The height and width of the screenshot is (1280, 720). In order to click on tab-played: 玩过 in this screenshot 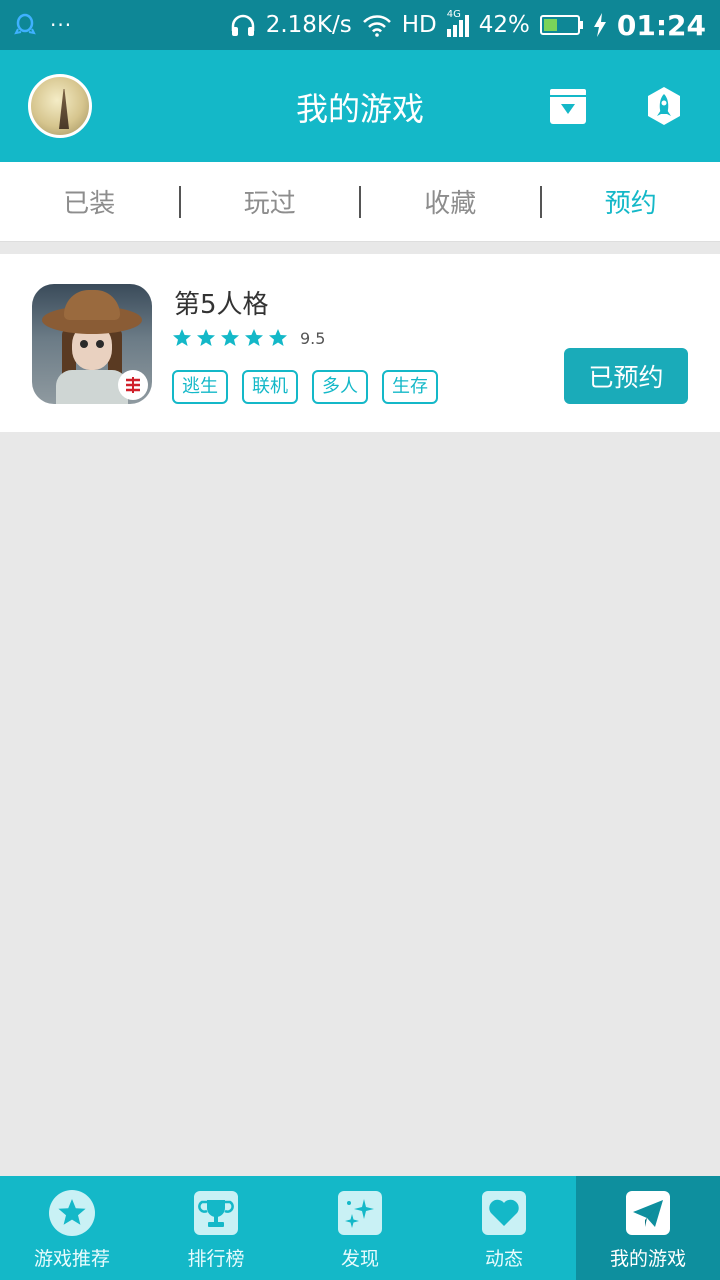, I will do `click(270, 201)`.